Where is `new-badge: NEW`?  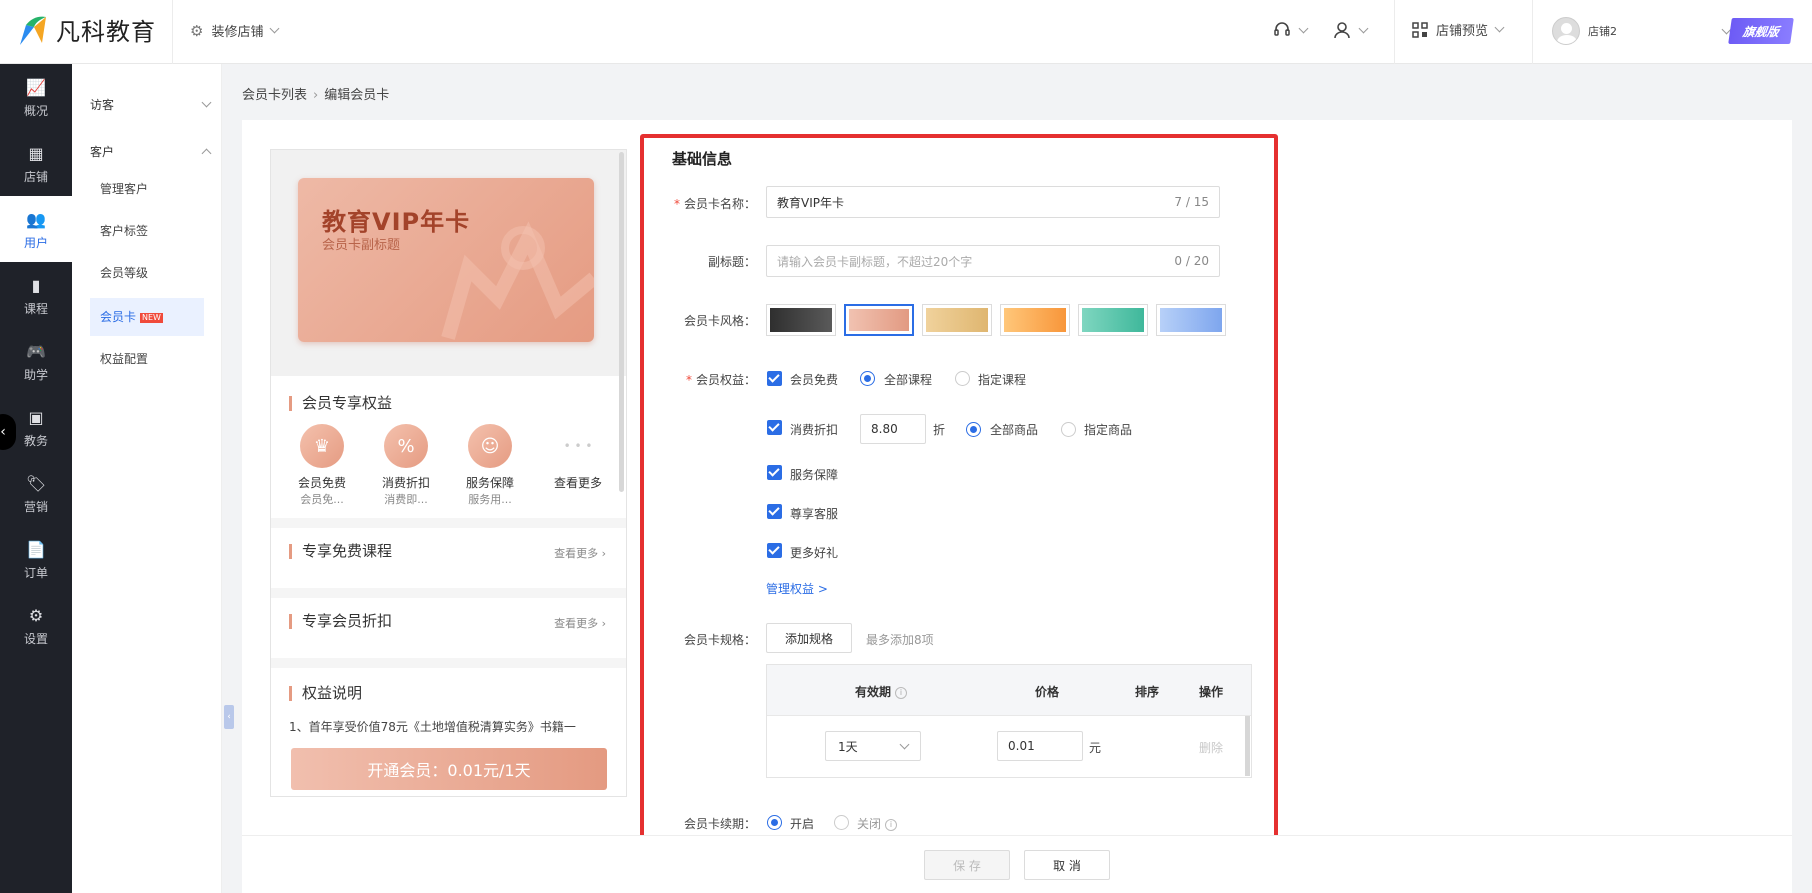
new-badge: NEW is located at coordinates (151, 317).